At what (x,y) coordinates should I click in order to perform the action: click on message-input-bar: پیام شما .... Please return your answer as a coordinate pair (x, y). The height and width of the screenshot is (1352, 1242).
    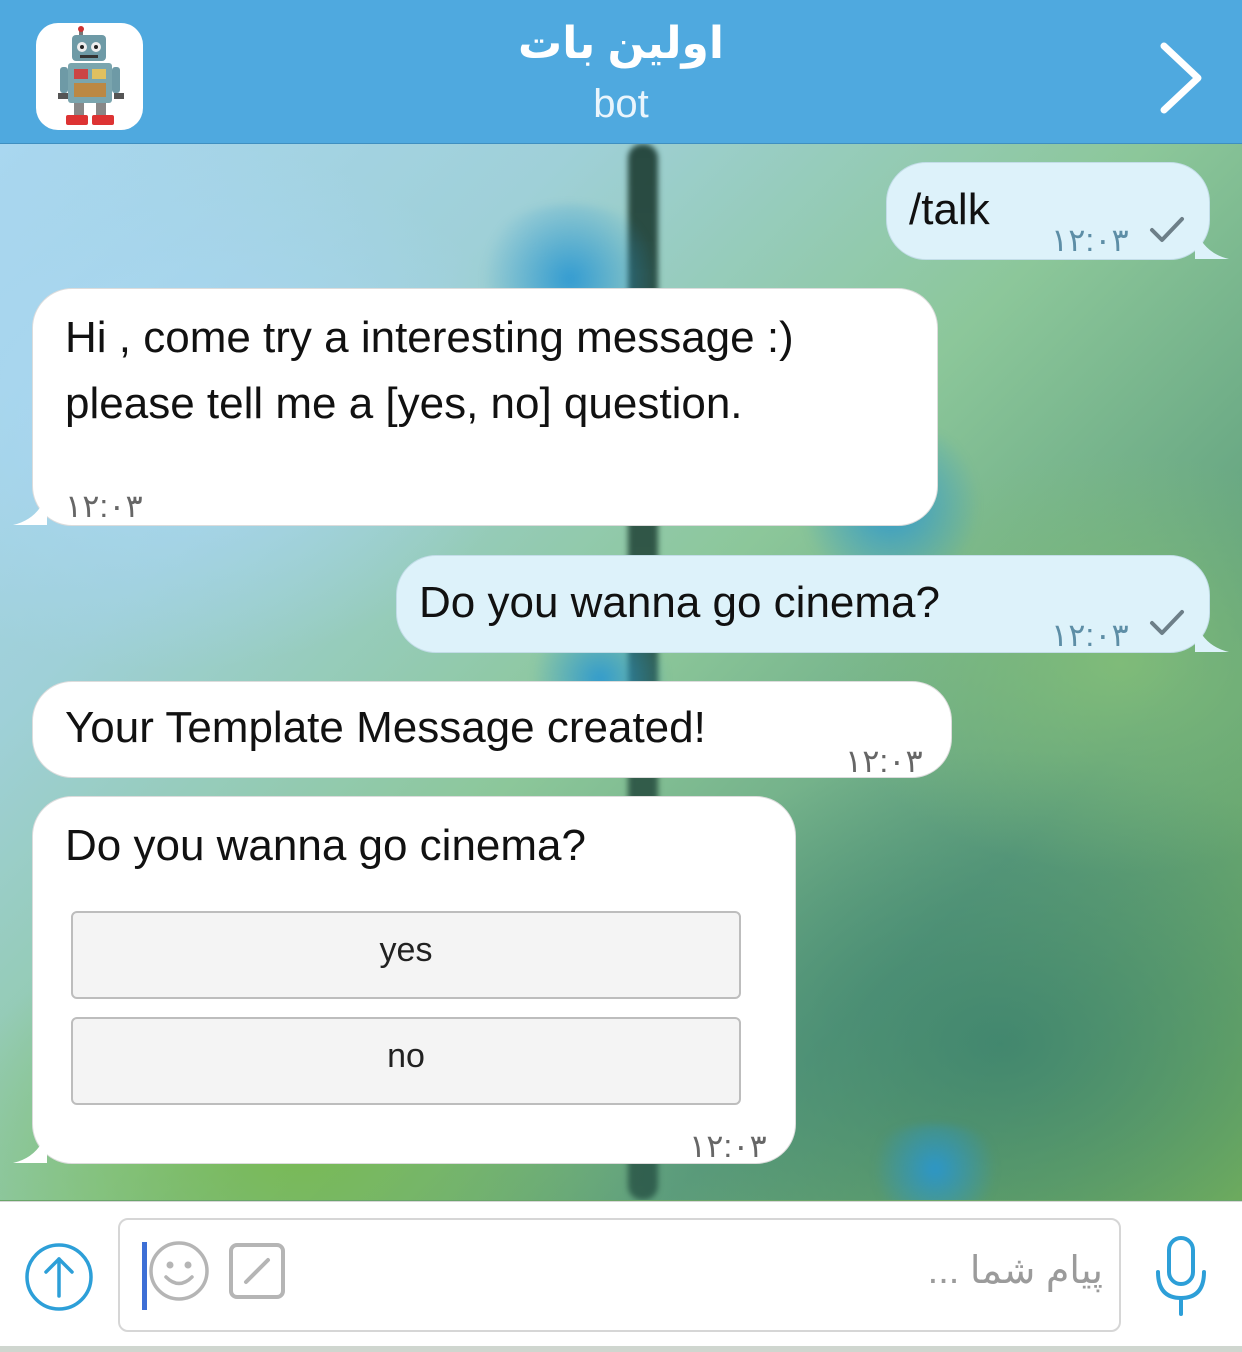
    Looking at the image, I should click on (621, 1276).